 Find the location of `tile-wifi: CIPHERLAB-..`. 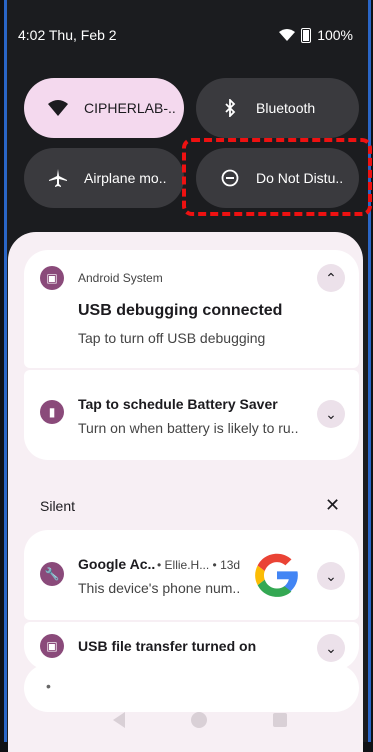

tile-wifi: CIPHERLAB-.. is located at coordinates (104, 108).